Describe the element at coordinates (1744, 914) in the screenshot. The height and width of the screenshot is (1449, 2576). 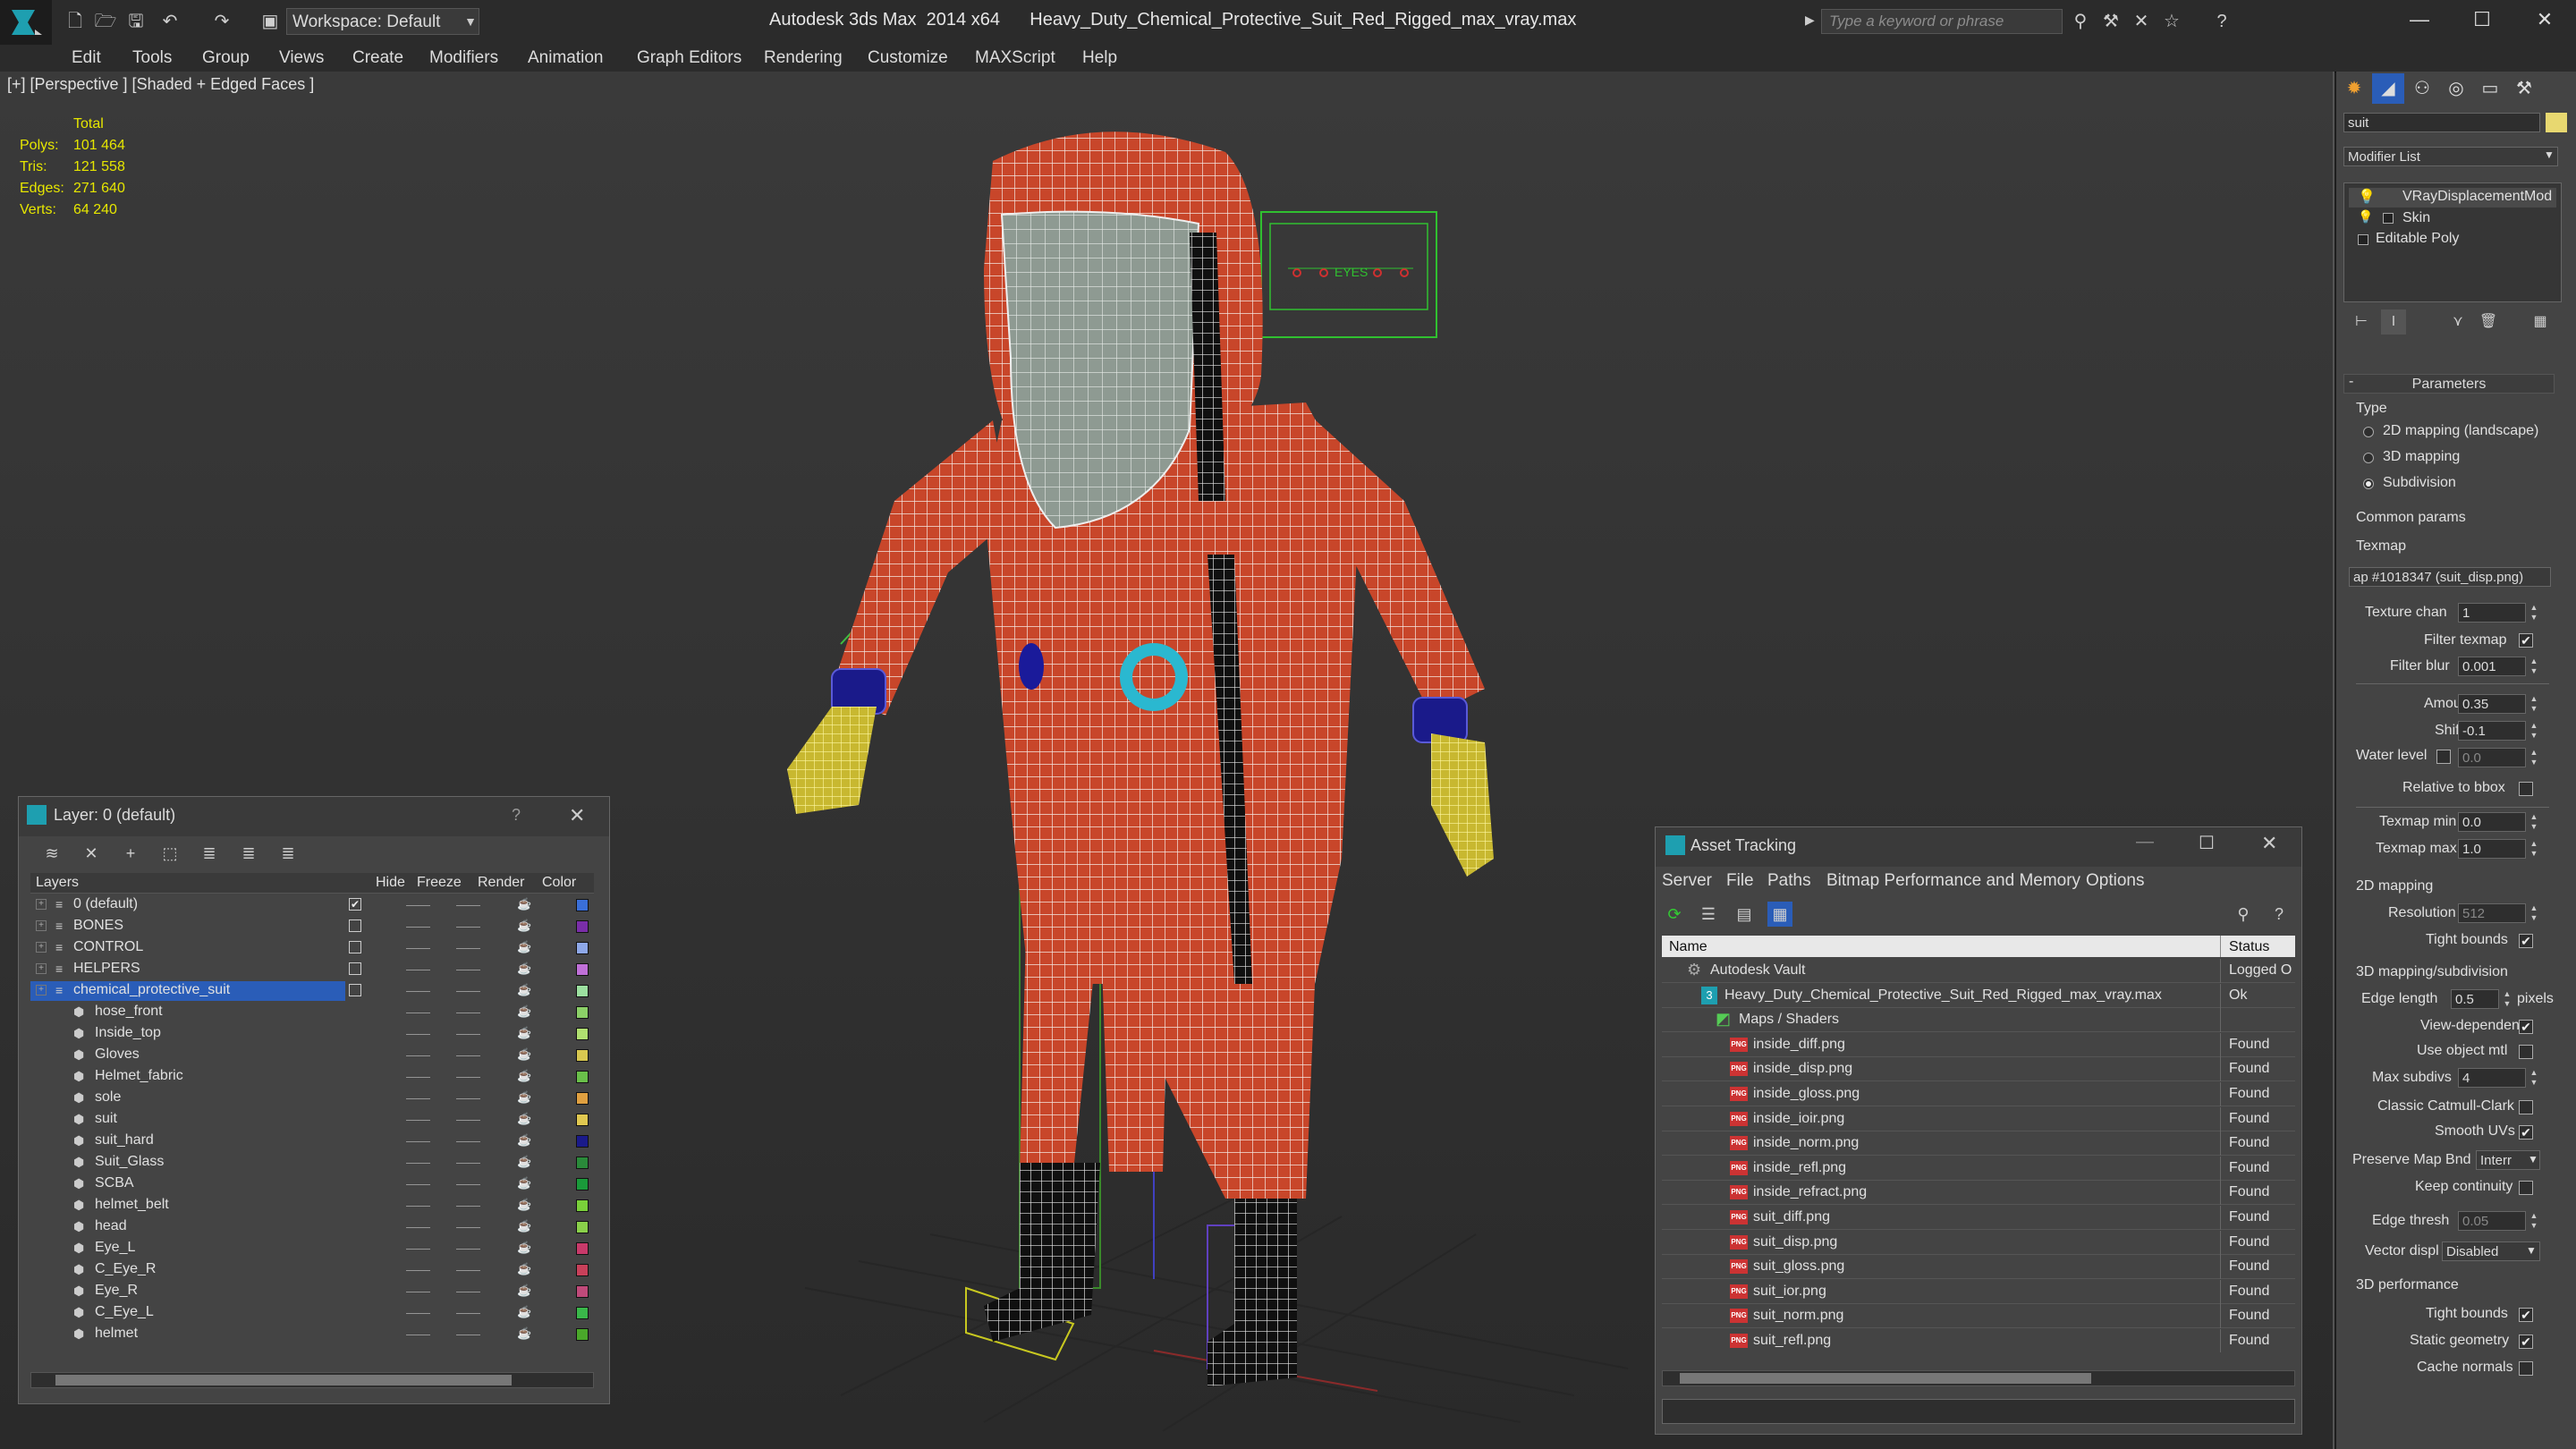
I see `tree-view-icon: ▤` at that location.